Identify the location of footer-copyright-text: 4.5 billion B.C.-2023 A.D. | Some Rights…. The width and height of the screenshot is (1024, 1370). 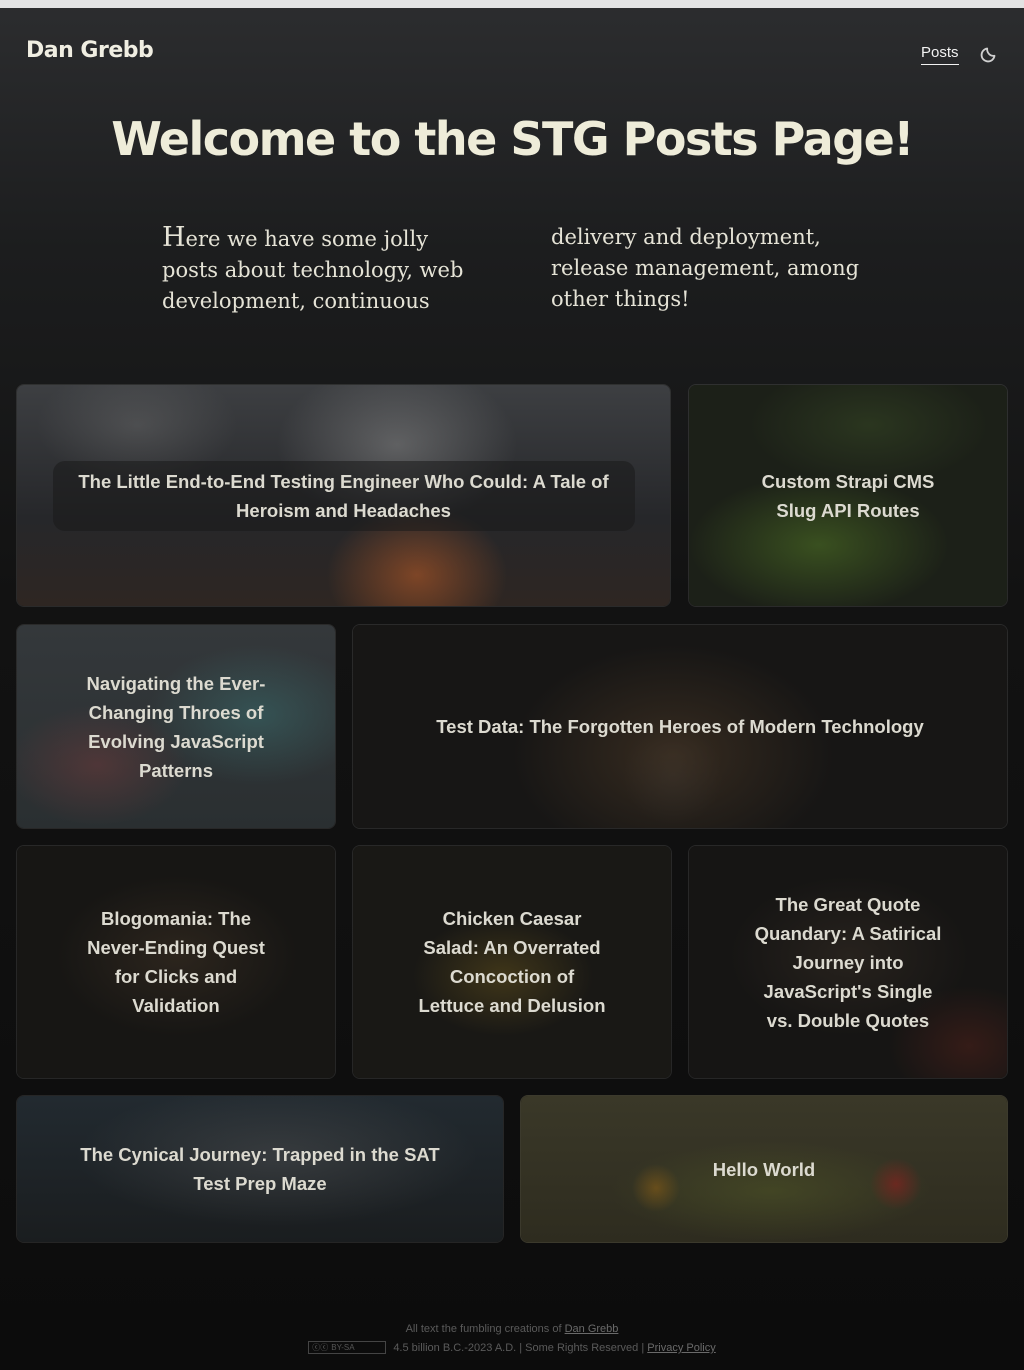
(519, 1348).